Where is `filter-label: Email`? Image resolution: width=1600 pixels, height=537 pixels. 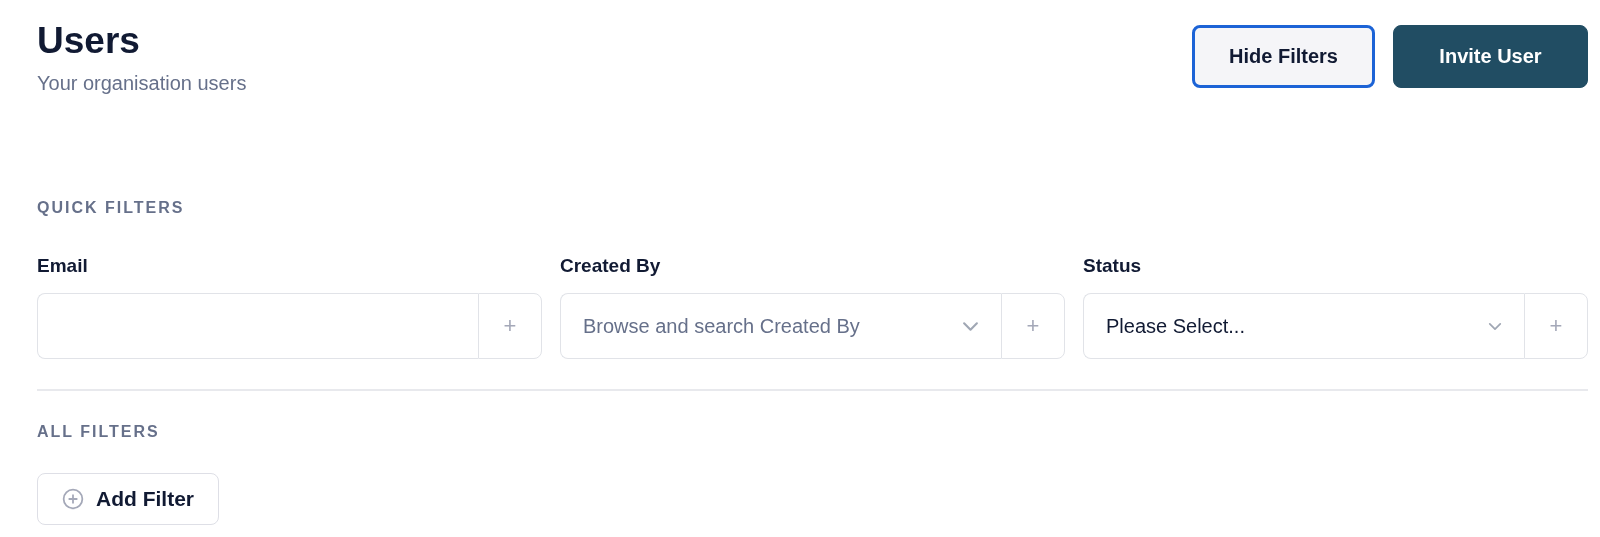 filter-label: Email is located at coordinates (63, 266).